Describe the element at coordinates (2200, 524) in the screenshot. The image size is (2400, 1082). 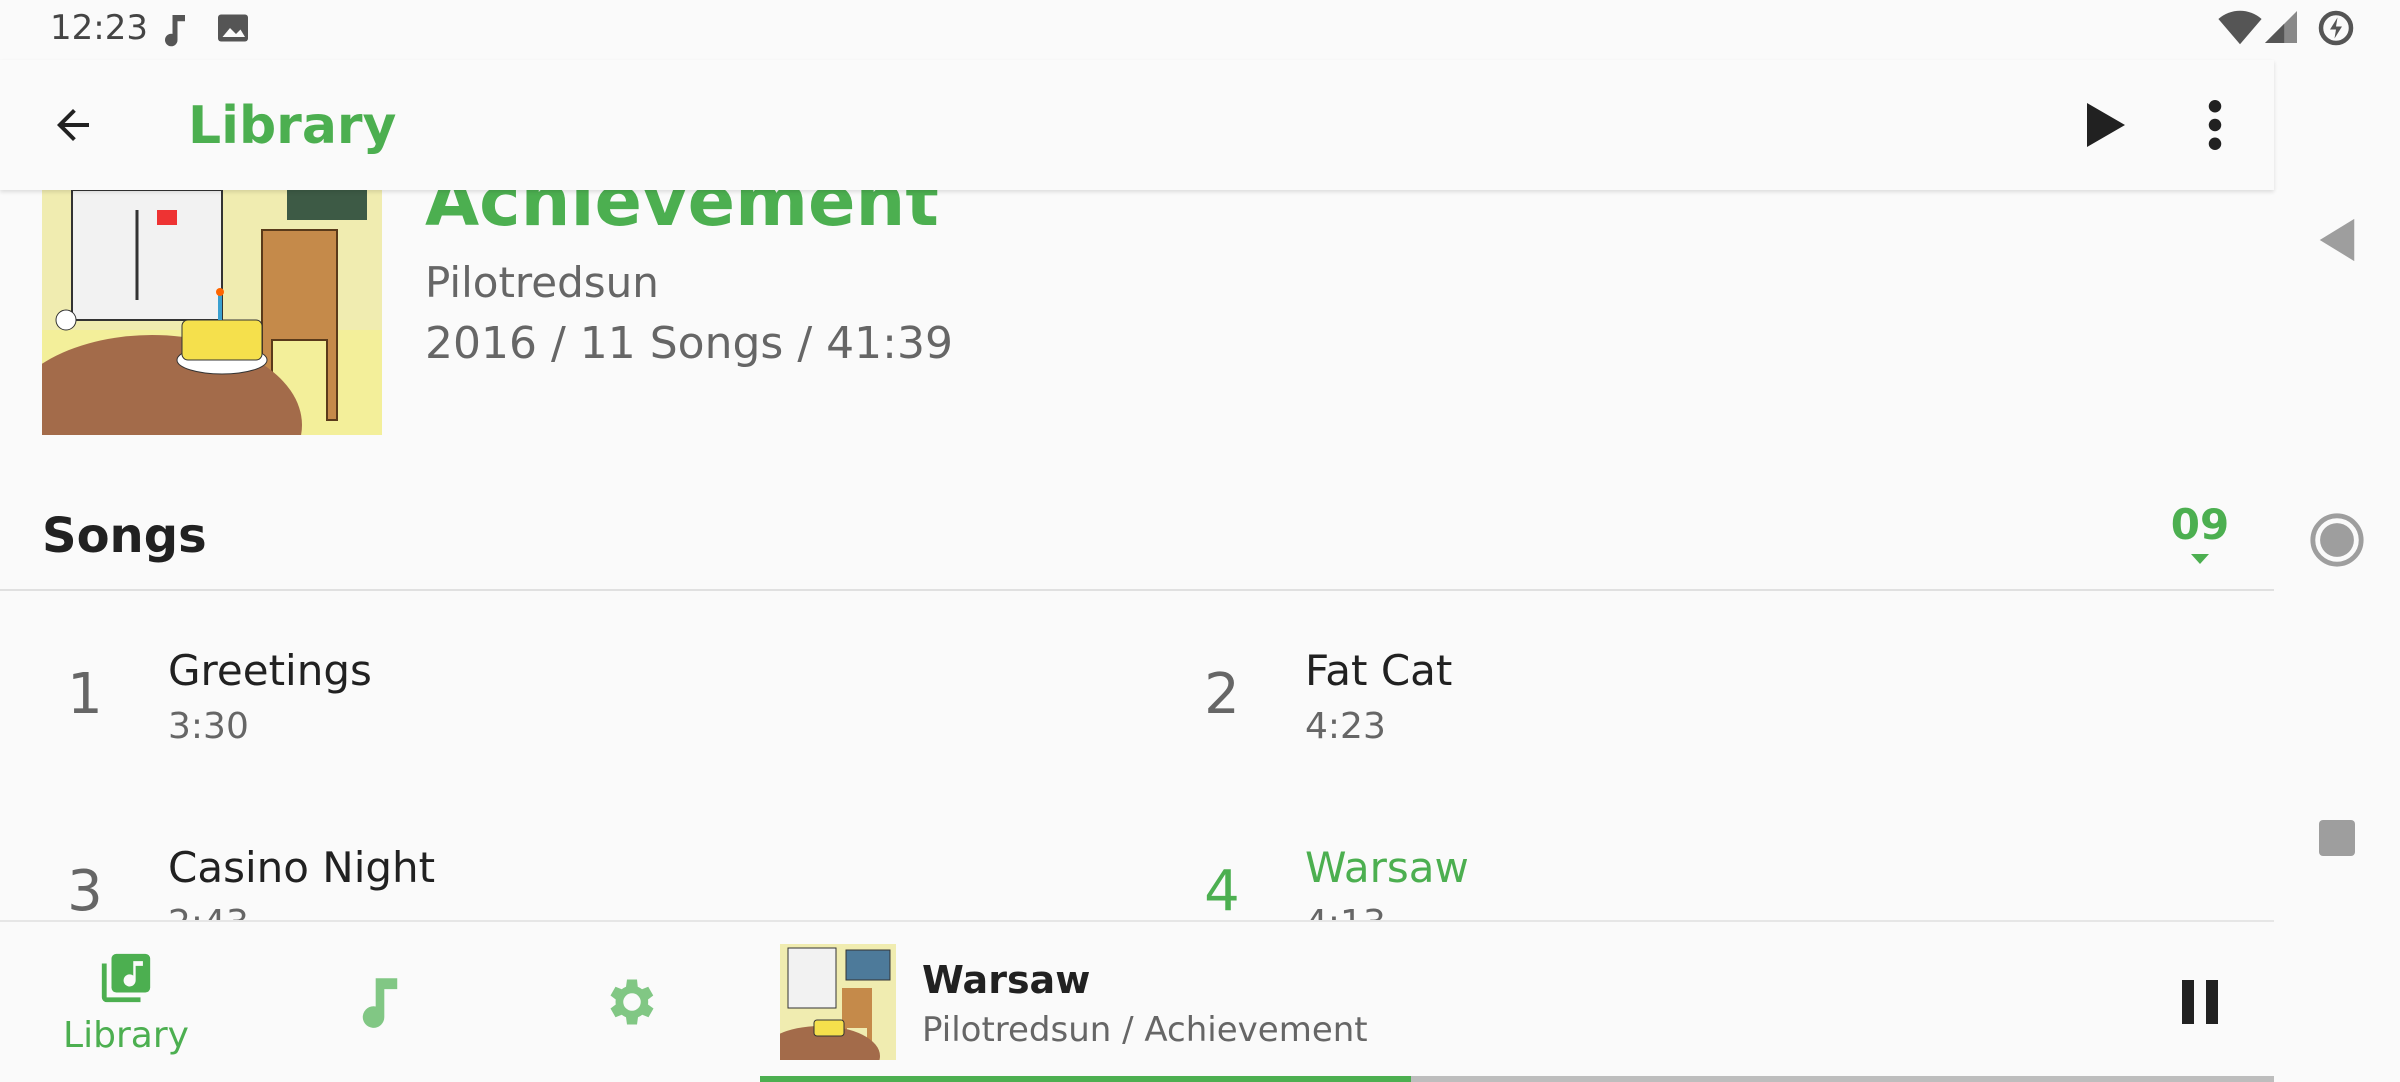
I see `sort-label: 09` at that location.